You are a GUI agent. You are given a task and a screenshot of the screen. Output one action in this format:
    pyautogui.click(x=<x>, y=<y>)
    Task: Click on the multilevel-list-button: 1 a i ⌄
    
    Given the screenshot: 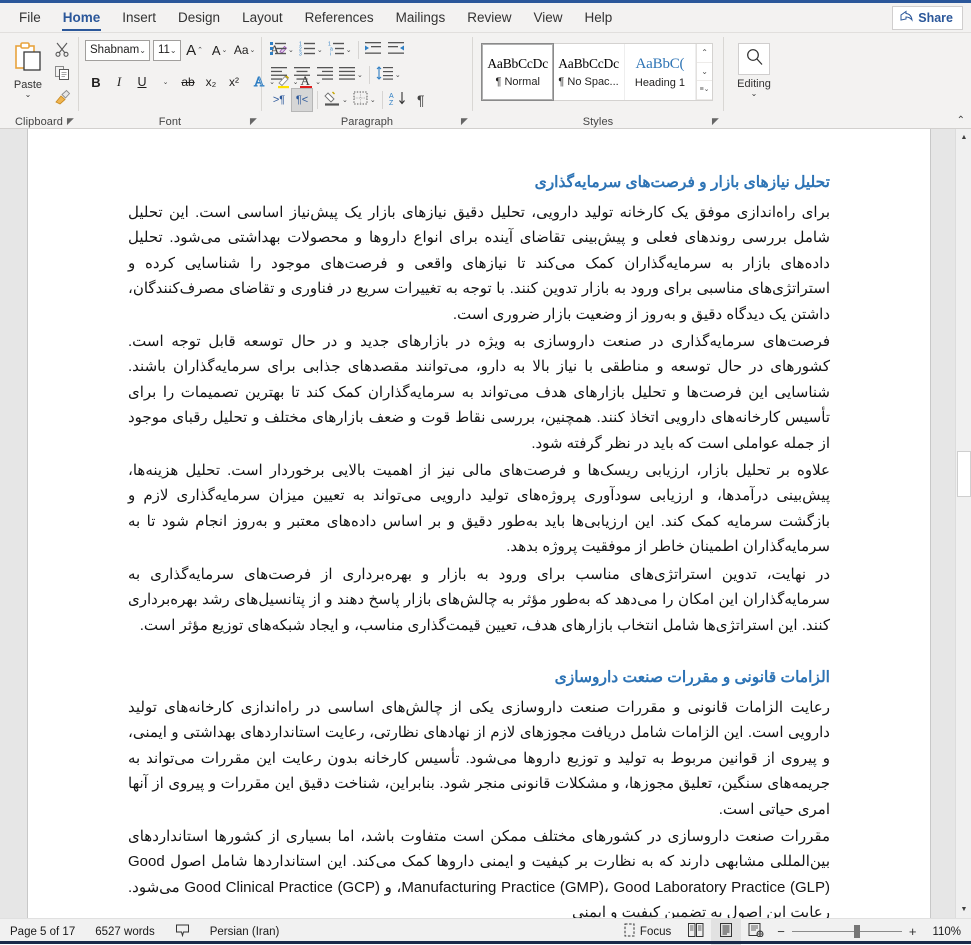 What is the action you would take?
    pyautogui.click(x=340, y=50)
    